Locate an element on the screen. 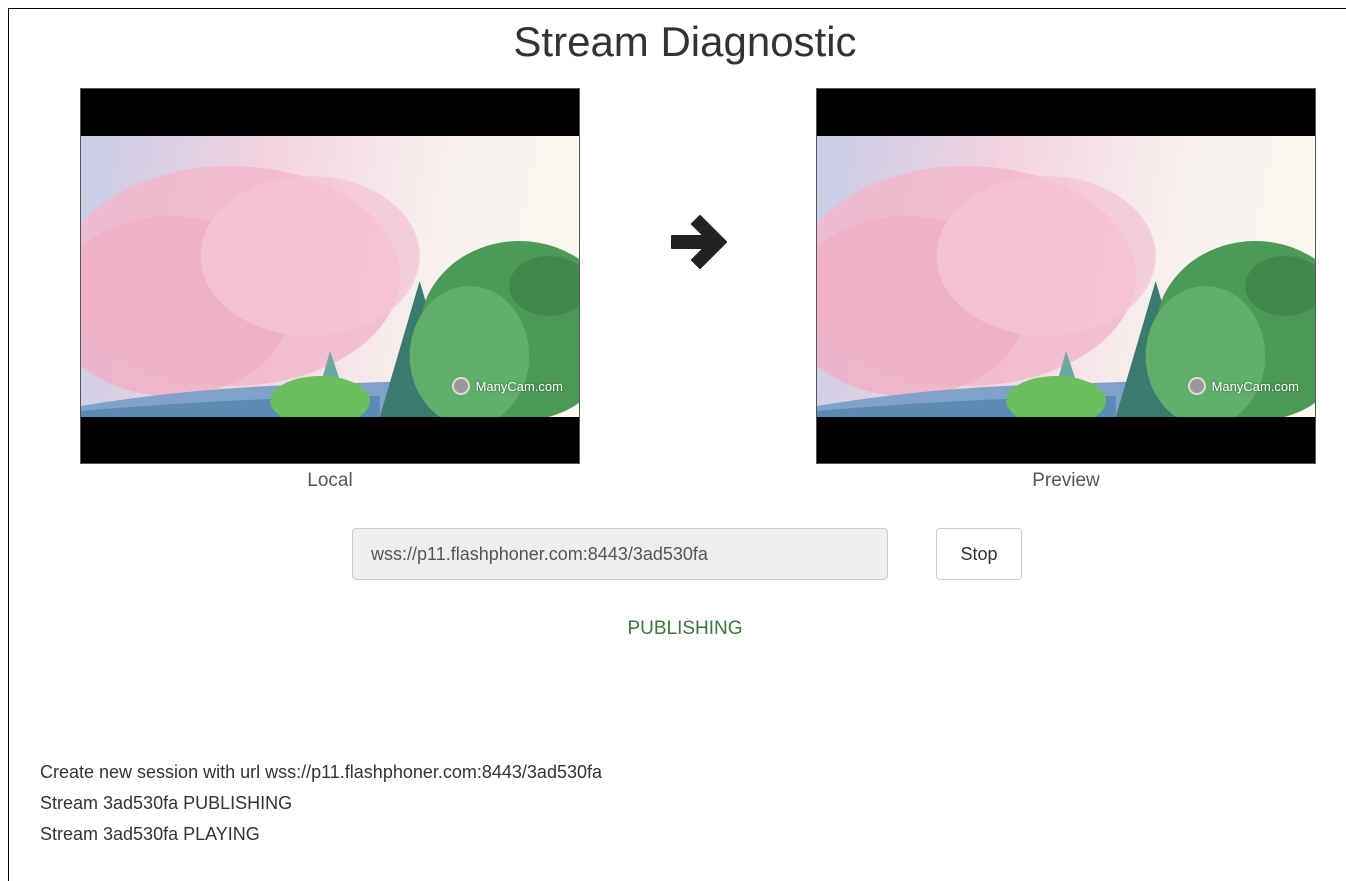  status-text: PUBLISHING is located at coordinates (685, 628).